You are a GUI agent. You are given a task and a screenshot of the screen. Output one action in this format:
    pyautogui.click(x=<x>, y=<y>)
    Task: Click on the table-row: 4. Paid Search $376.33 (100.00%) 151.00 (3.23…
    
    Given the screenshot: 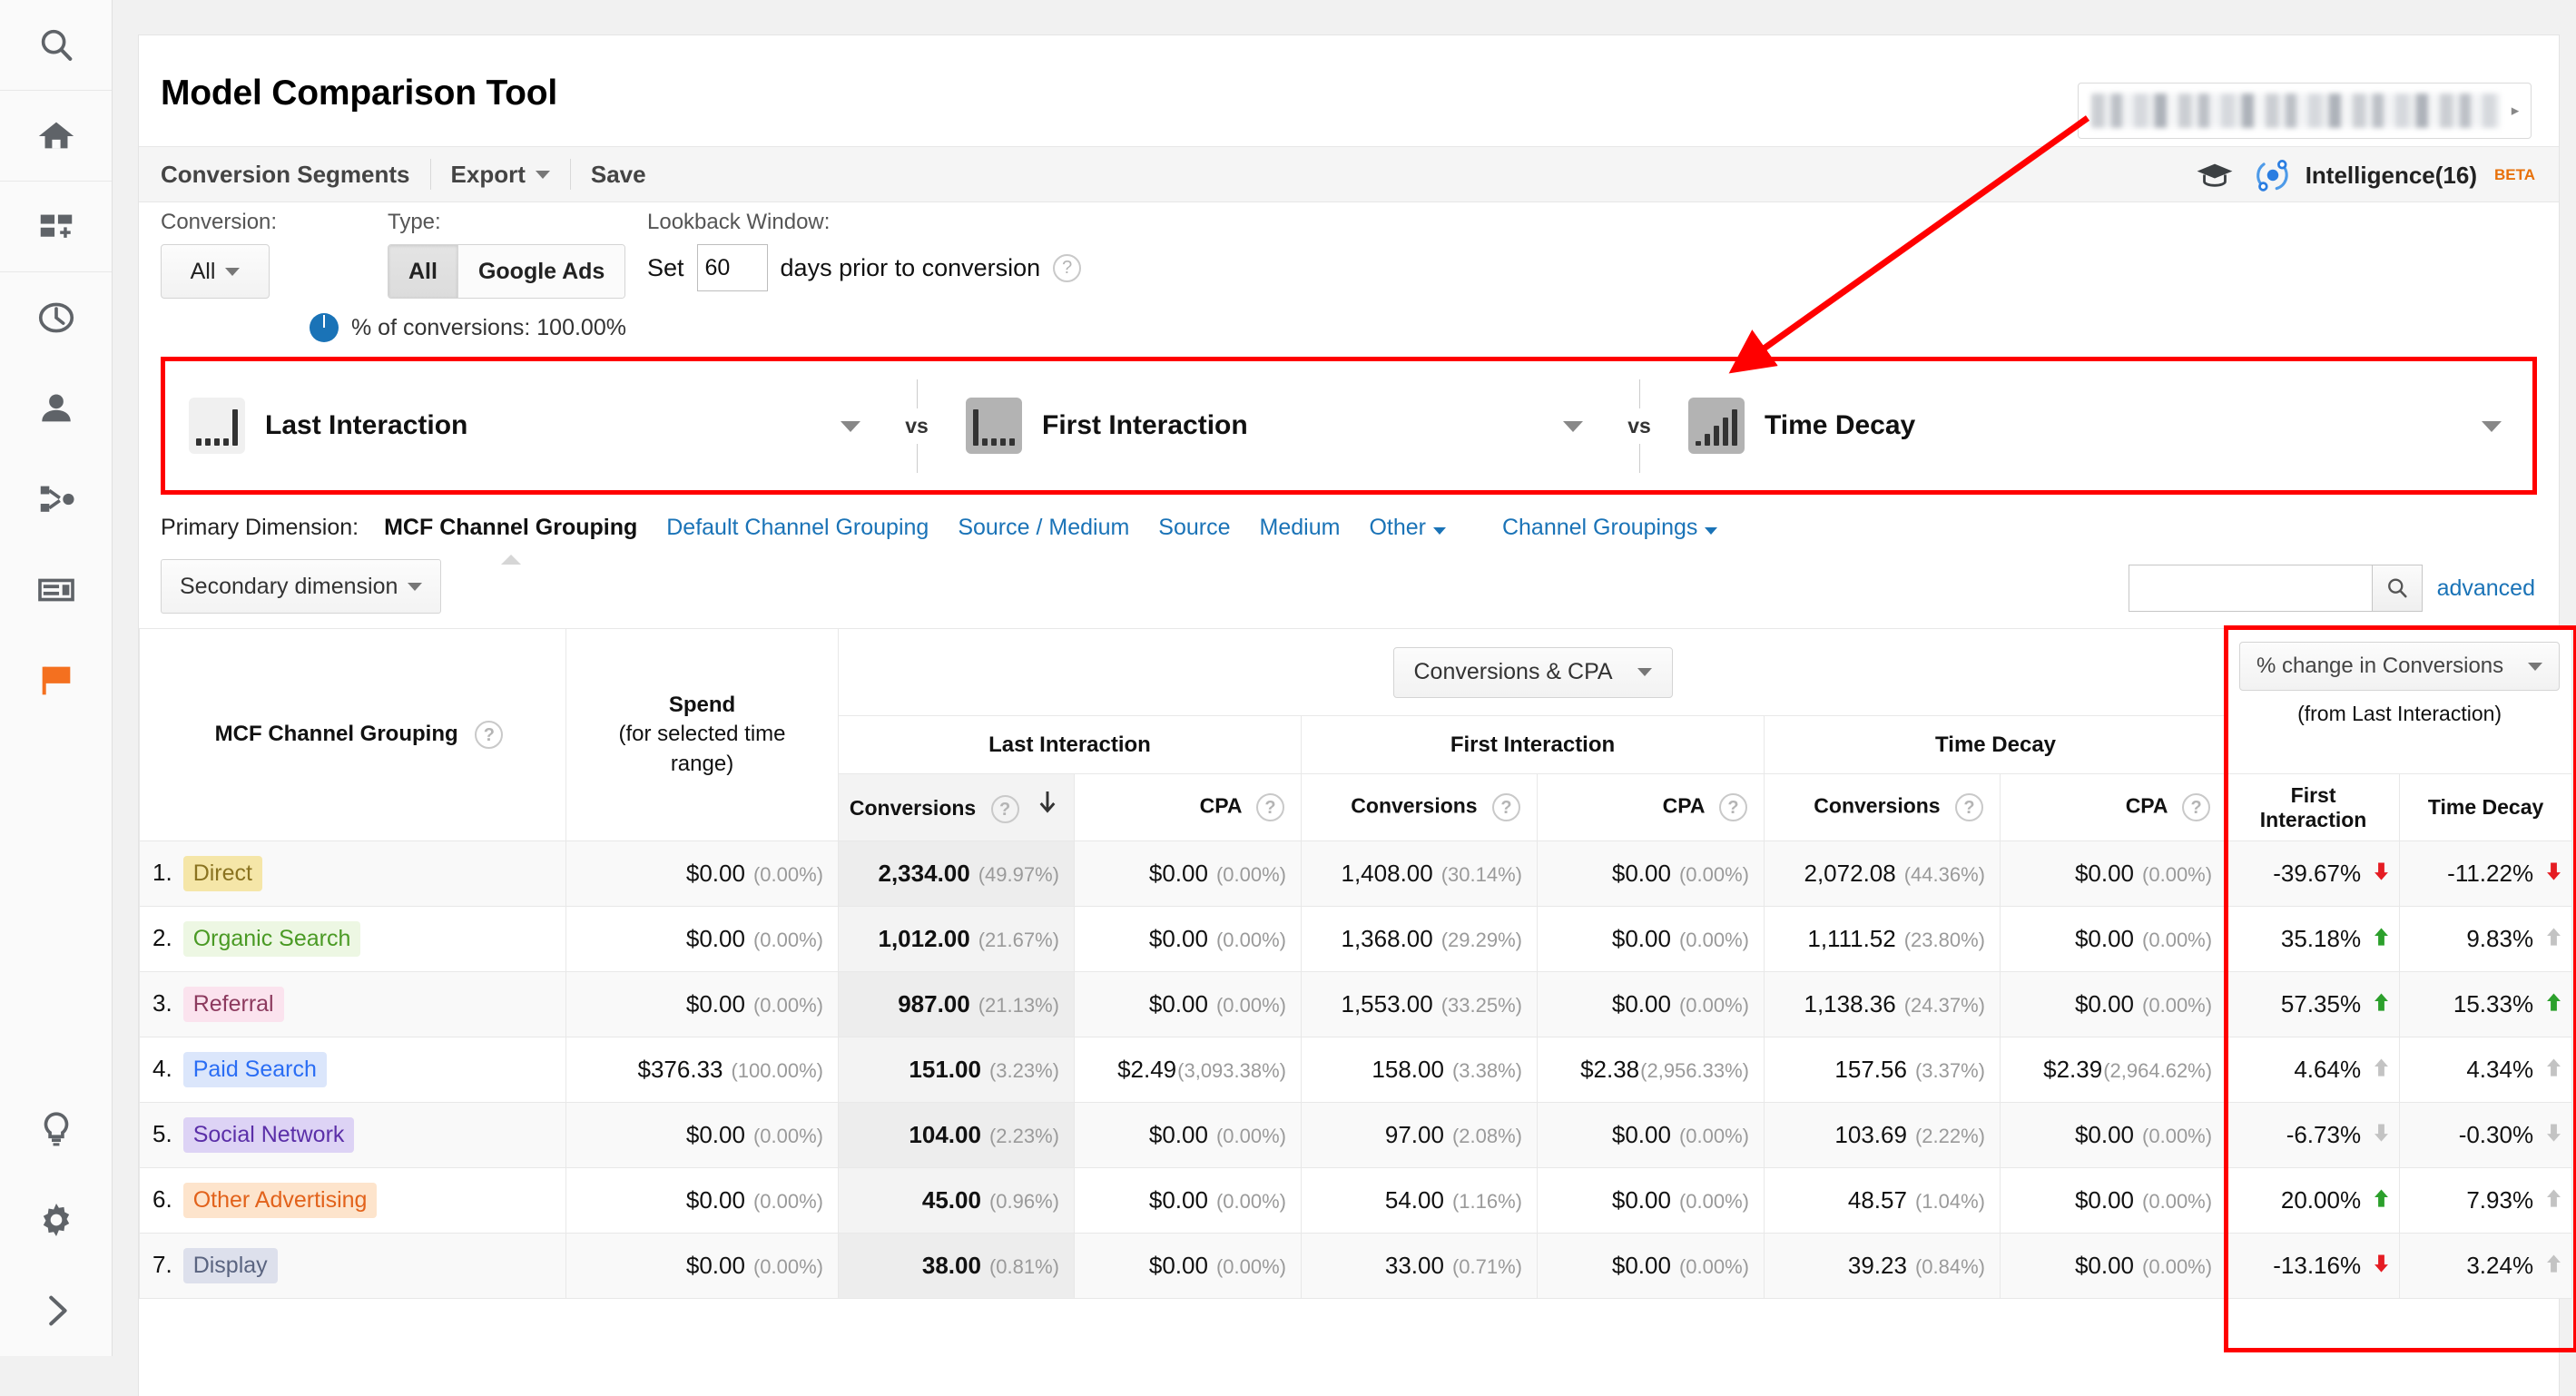 What is the action you would take?
    pyautogui.click(x=1356, y=1070)
    